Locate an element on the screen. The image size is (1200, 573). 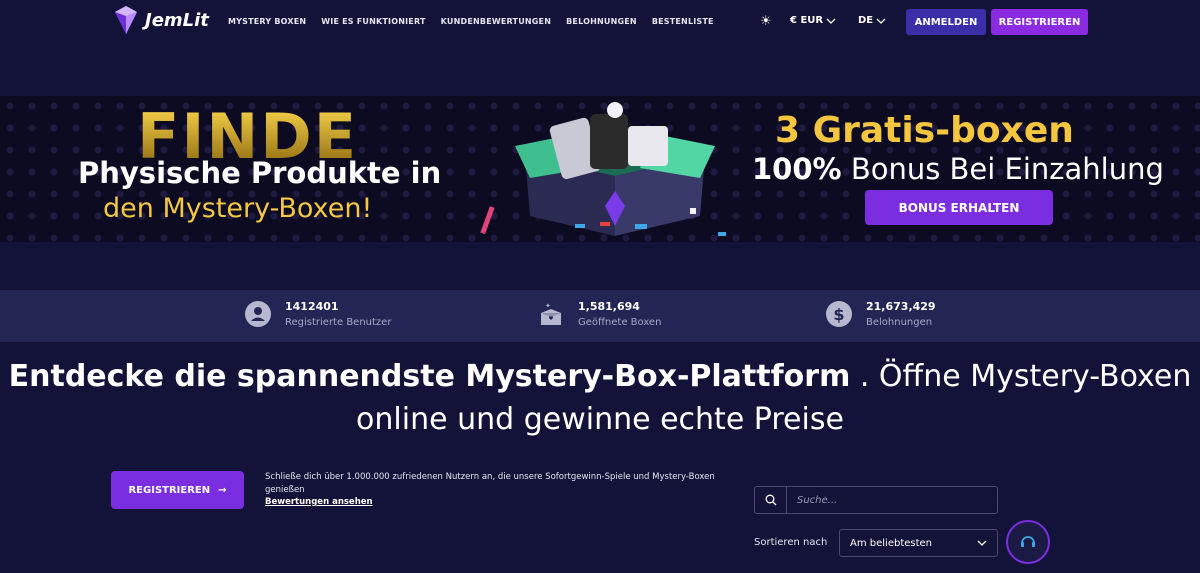
diamond-logo-icon is located at coordinates (126, 20).